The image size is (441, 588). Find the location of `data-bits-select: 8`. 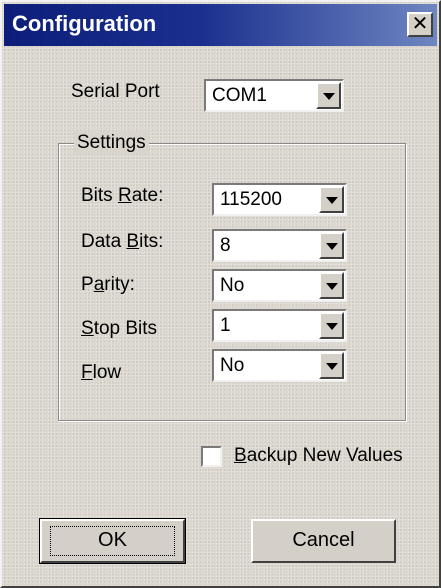

data-bits-select: 8 is located at coordinates (279, 245).